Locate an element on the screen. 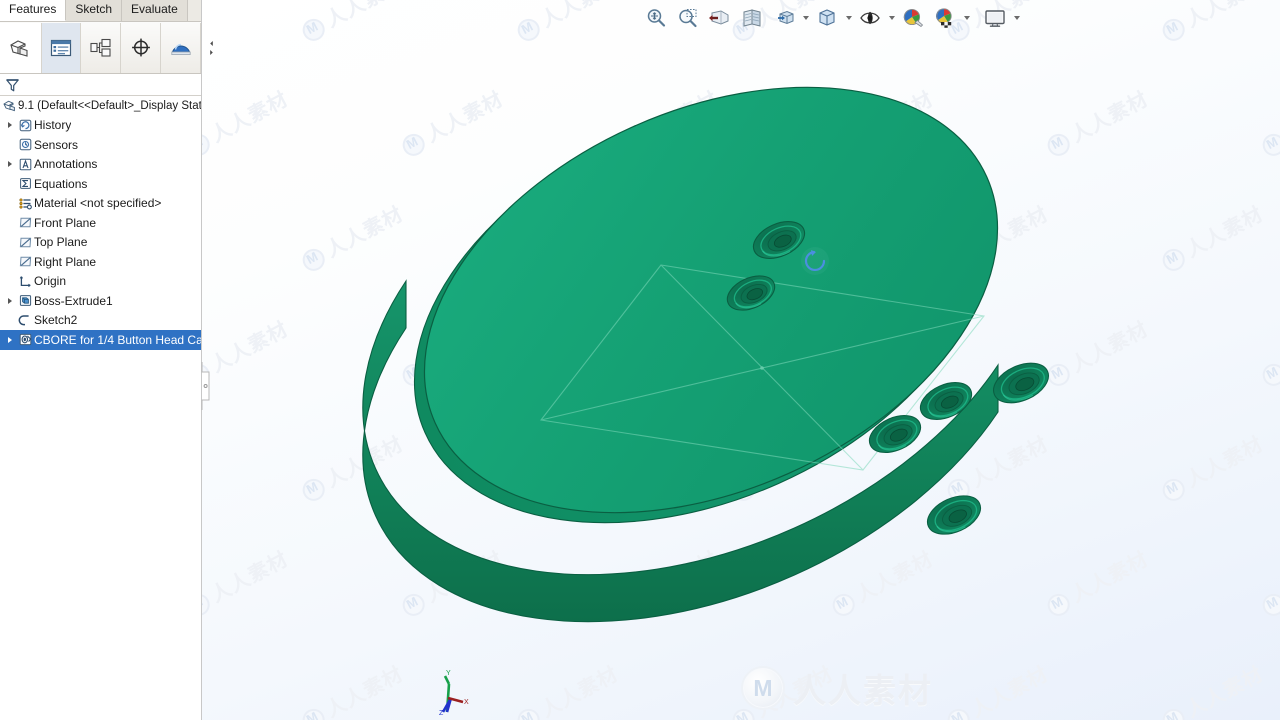 This screenshot has height=720, width=1280. eye-hide-show-icon is located at coordinates (870, 18).